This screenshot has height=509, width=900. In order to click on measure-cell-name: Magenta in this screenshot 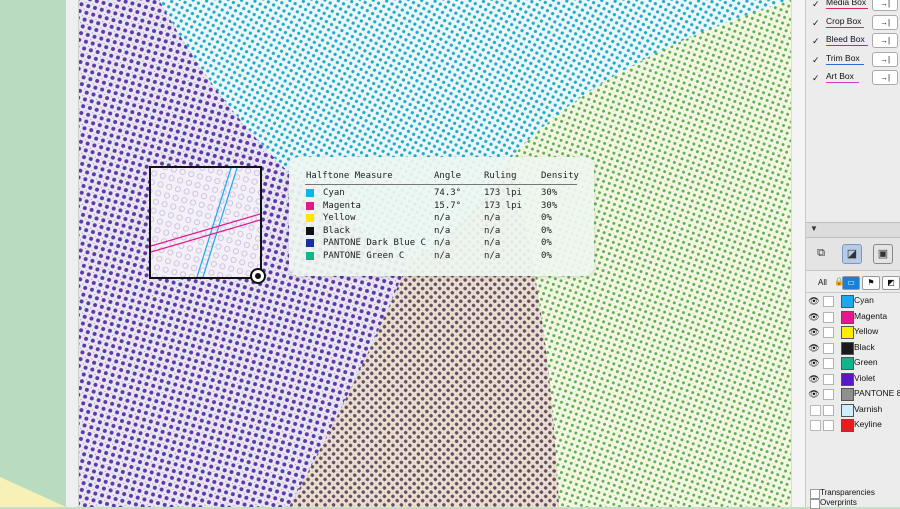, I will do `click(342, 205)`.